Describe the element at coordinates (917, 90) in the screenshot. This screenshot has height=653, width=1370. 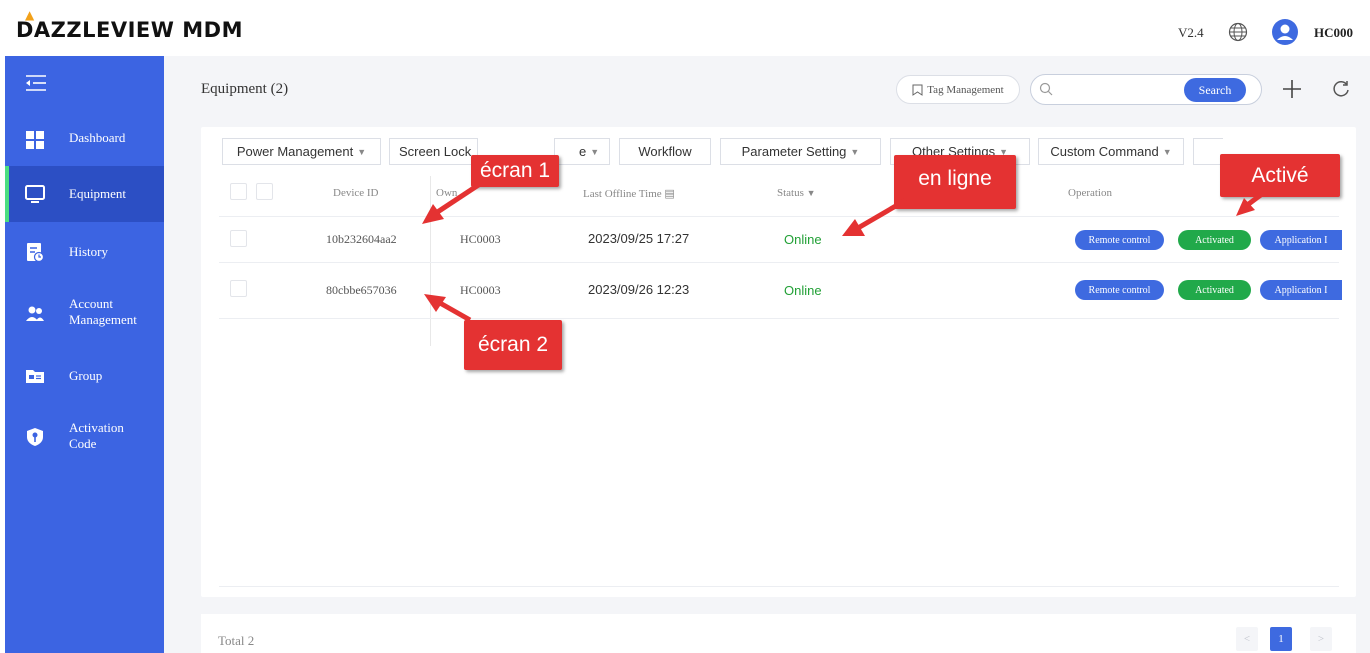
I see `bookmark-icon` at that location.